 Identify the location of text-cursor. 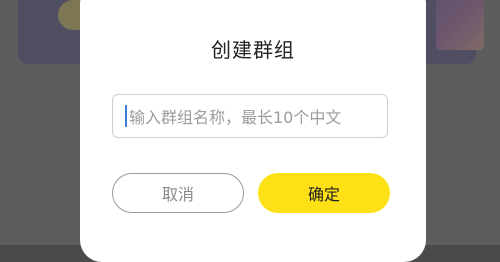
(126, 116).